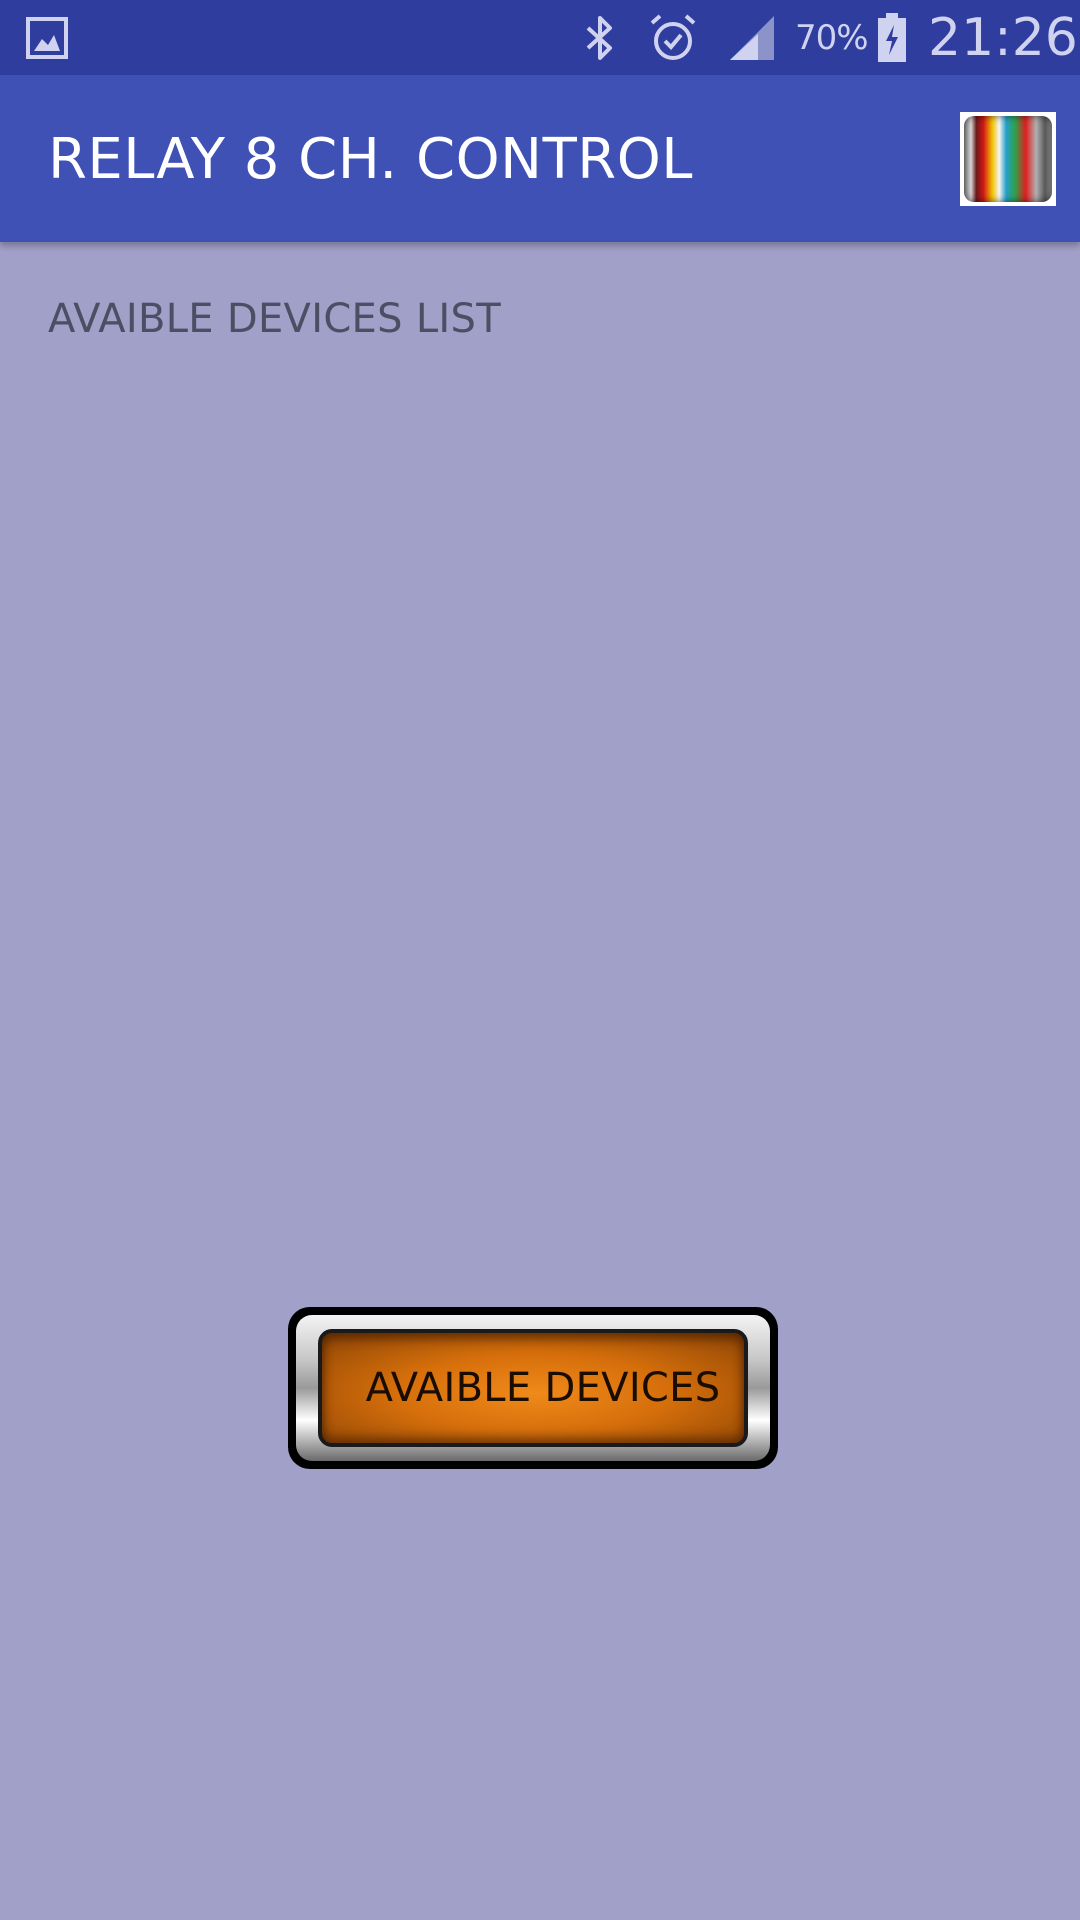 The image size is (1080, 1920). Describe the element at coordinates (1008, 159) in the screenshot. I see `rainbow-stripes-logo` at that location.